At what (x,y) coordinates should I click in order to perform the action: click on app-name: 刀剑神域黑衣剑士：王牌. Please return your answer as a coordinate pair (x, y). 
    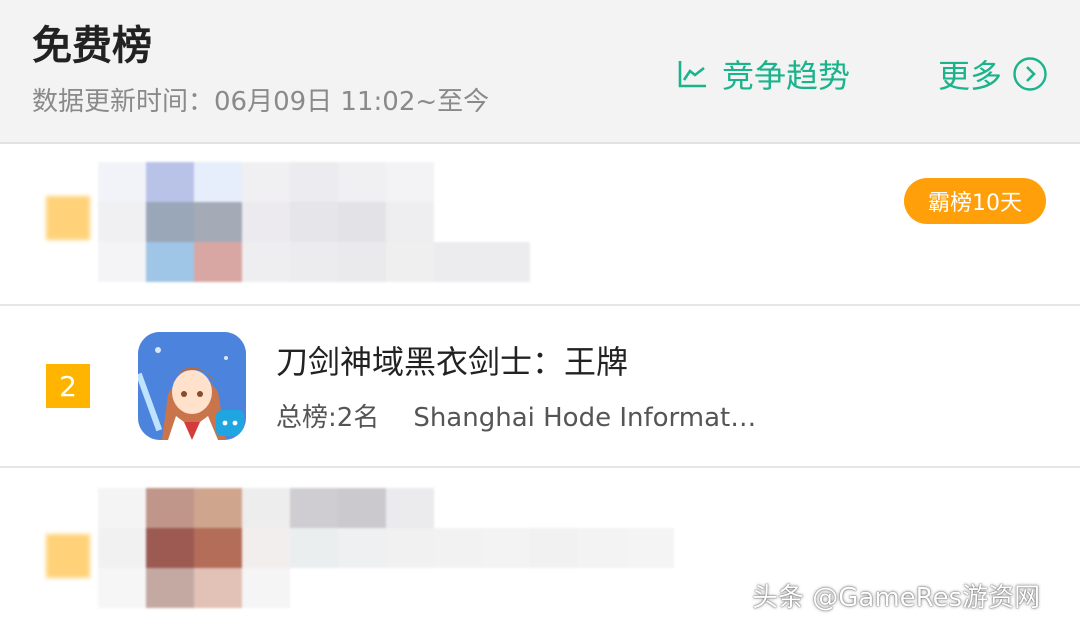
    Looking at the image, I should click on (452, 362).